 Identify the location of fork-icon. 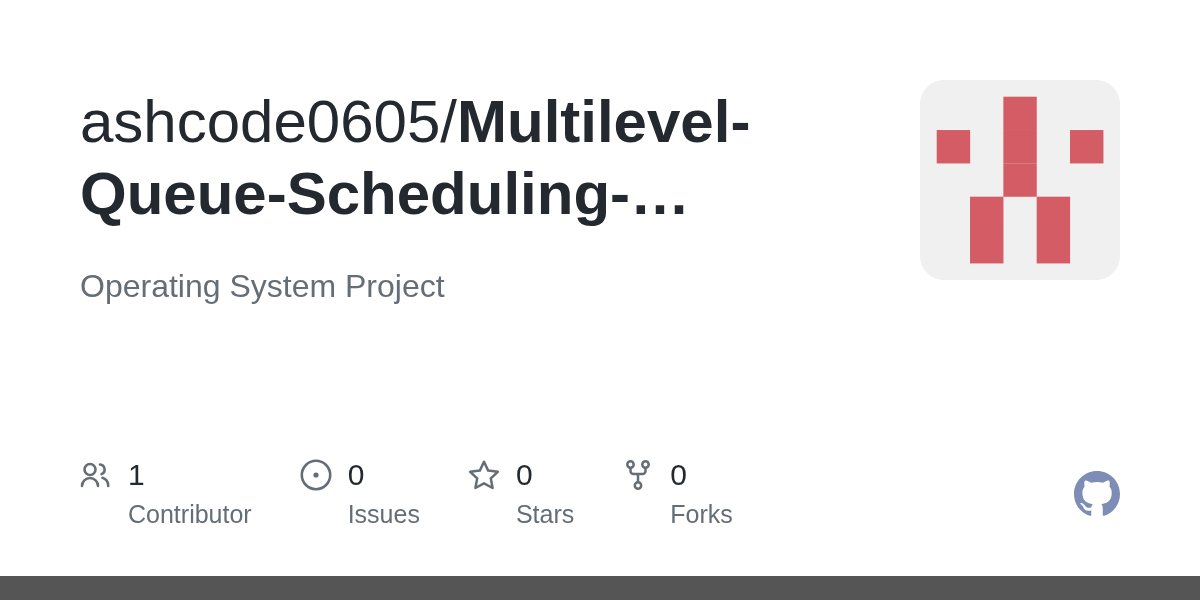
(638, 475).